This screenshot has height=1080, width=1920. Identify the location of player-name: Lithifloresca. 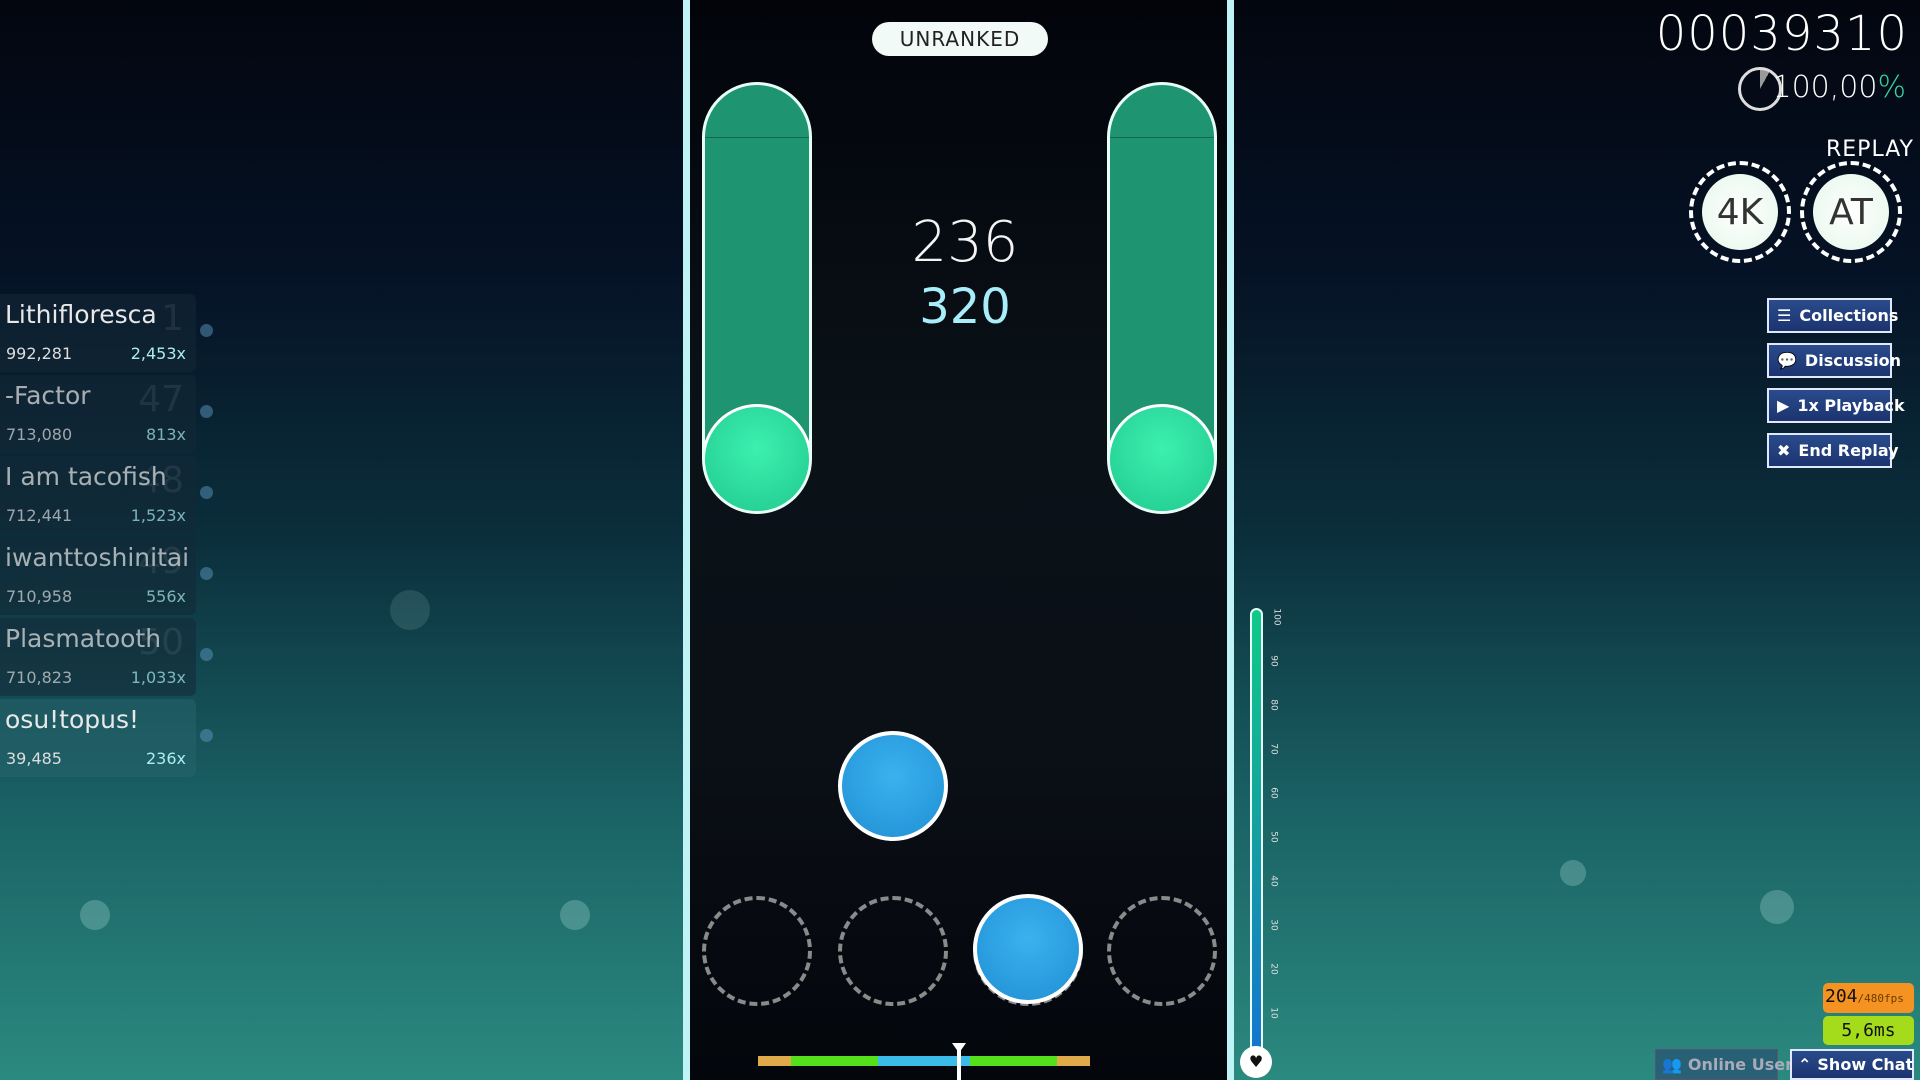
(81, 314).